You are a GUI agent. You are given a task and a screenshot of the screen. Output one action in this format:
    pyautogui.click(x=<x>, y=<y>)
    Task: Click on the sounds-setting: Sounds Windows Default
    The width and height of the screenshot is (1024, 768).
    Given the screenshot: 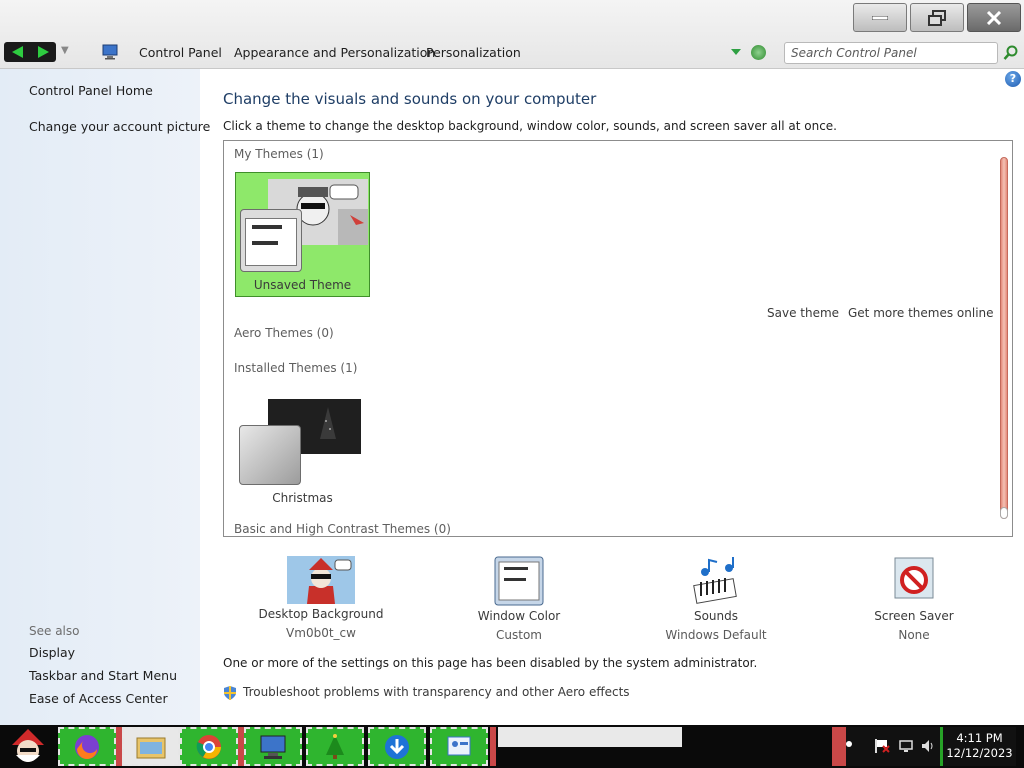 What is the action you would take?
    pyautogui.click(x=716, y=599)
    